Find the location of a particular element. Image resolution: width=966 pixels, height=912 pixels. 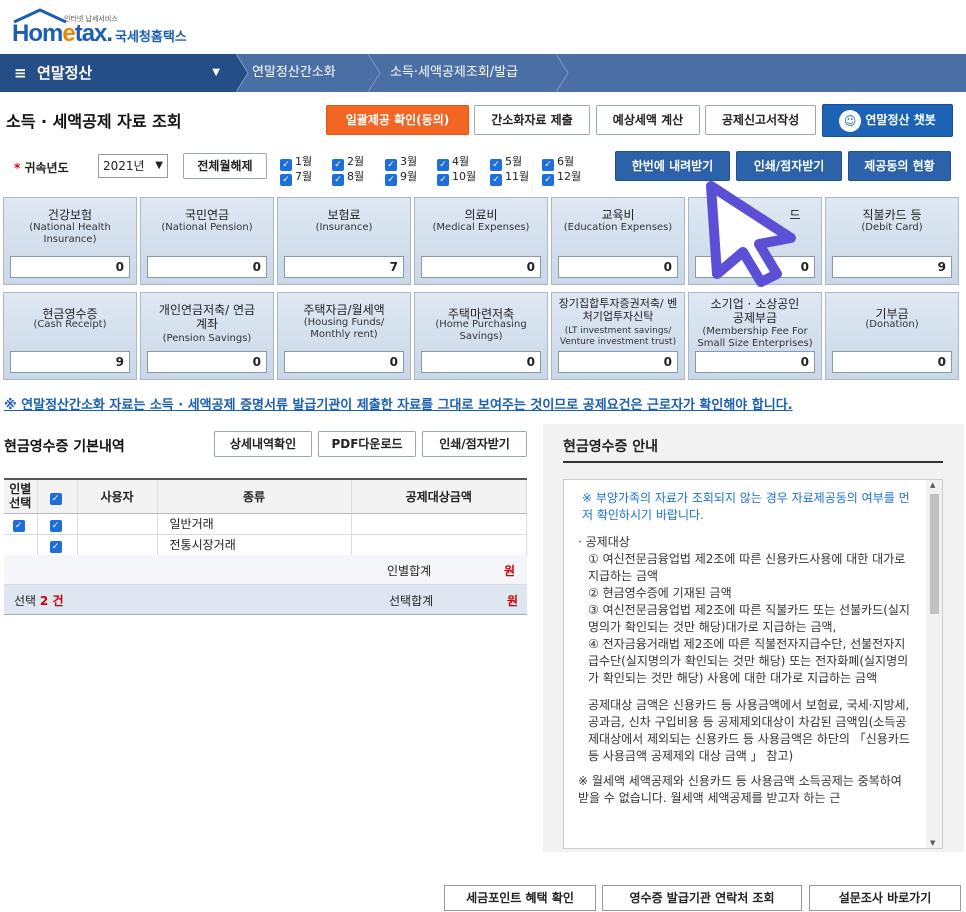

survey-button: 설문조사 바로가기 is located at coordinates (885, 898).